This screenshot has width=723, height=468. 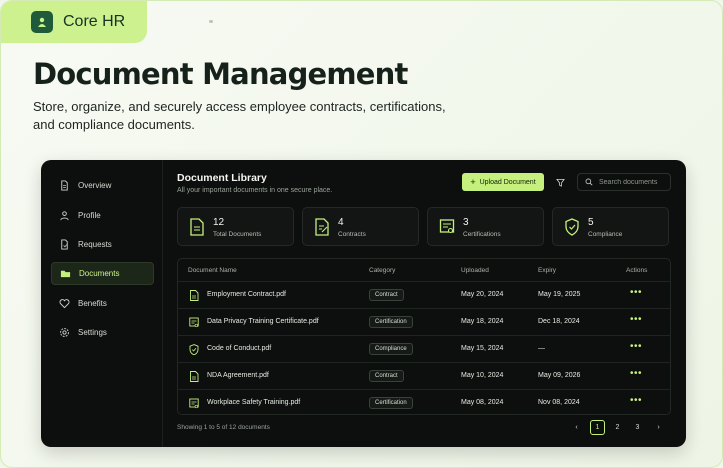 What do you see at coordinates (220, 74) in the screenshot?
I see `page-title: Document Management` at bounding box center [220, 74].